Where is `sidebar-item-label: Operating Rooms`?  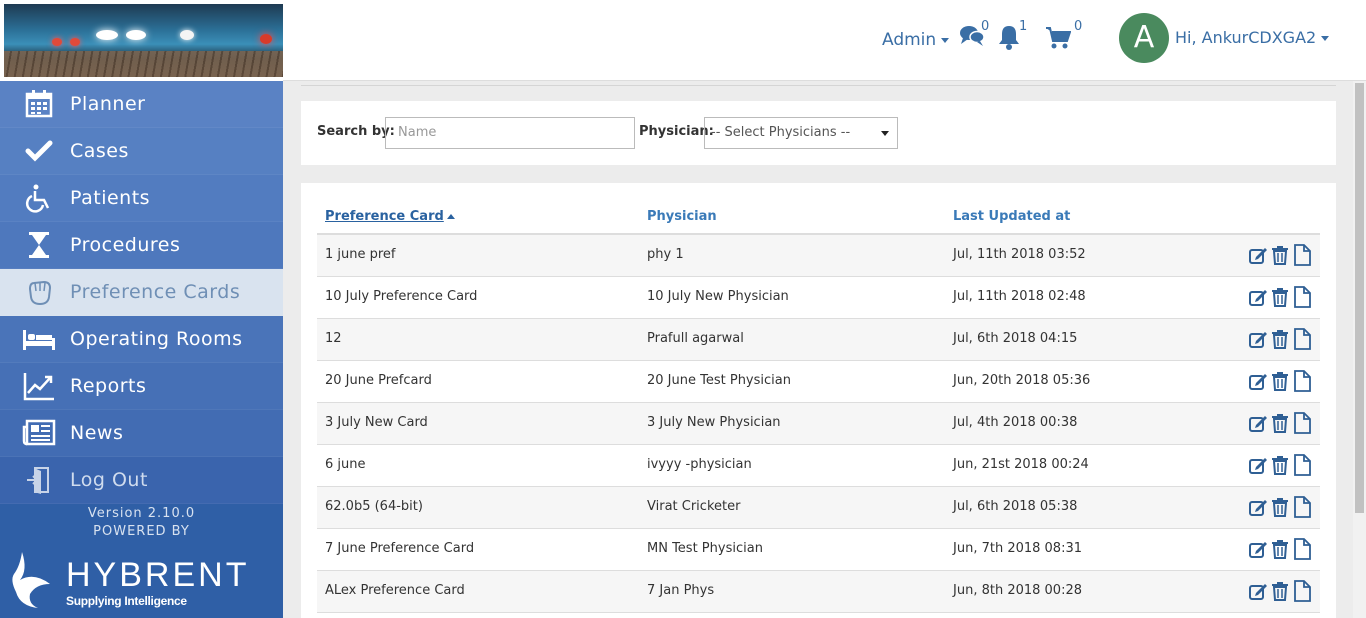 sidebar-item-label: Operating Rooms is located at coordinates (156, 339).